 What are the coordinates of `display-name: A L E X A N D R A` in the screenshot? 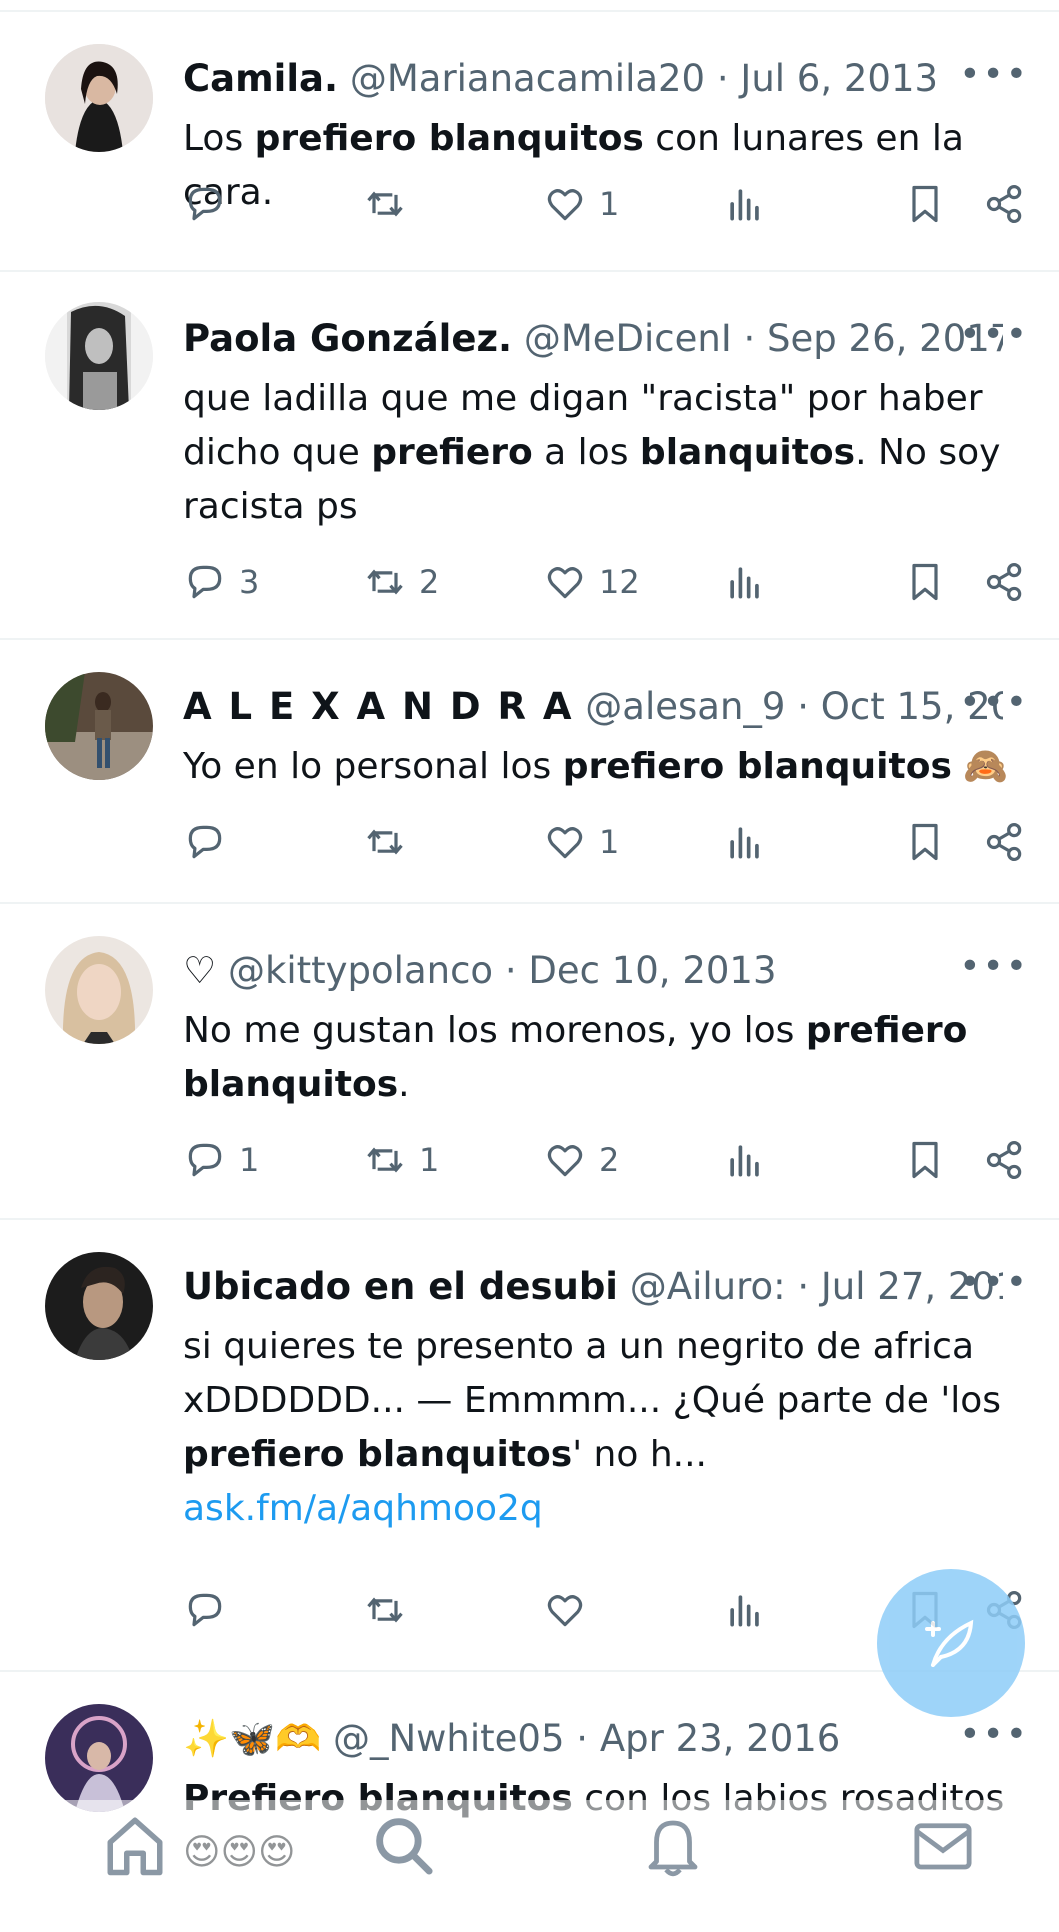 It's located at (378, 706).